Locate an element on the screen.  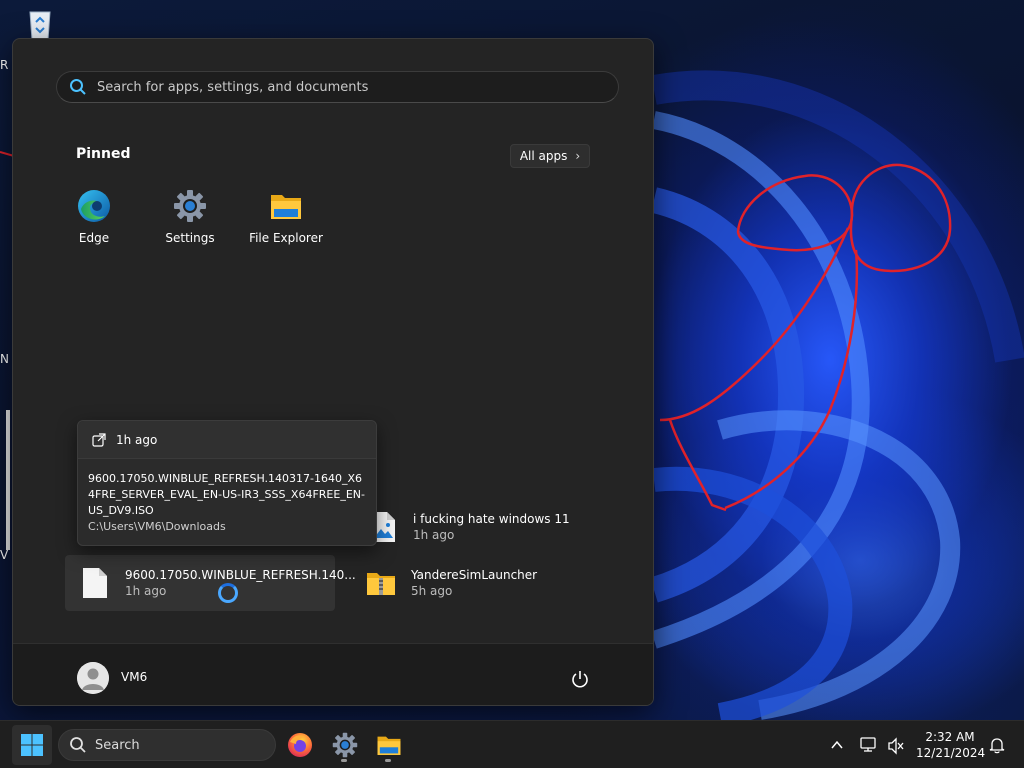
open-external-icon is located at coordinates (99, 439).